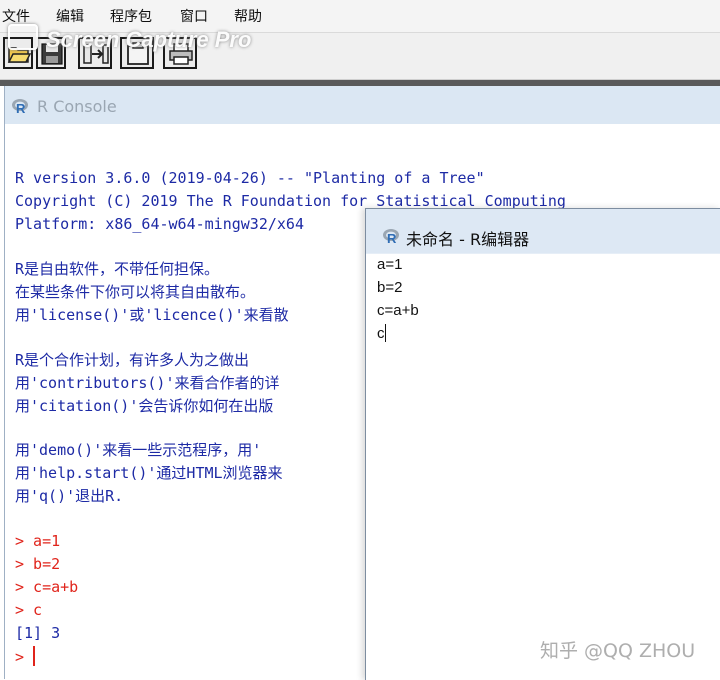 The height and width of the screenshot is (680, 720). What do you see at coordinates (29, 610) in the screenshot?
I see `console-input-line: > c` at bounding box center [29, 610].